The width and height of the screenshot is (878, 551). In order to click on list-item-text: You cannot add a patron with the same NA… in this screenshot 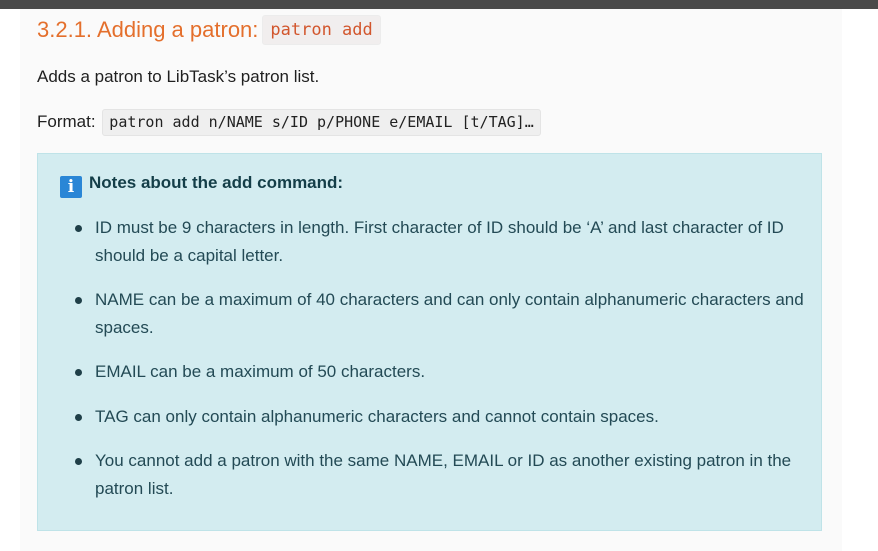, I will do `click(443, 474)`.